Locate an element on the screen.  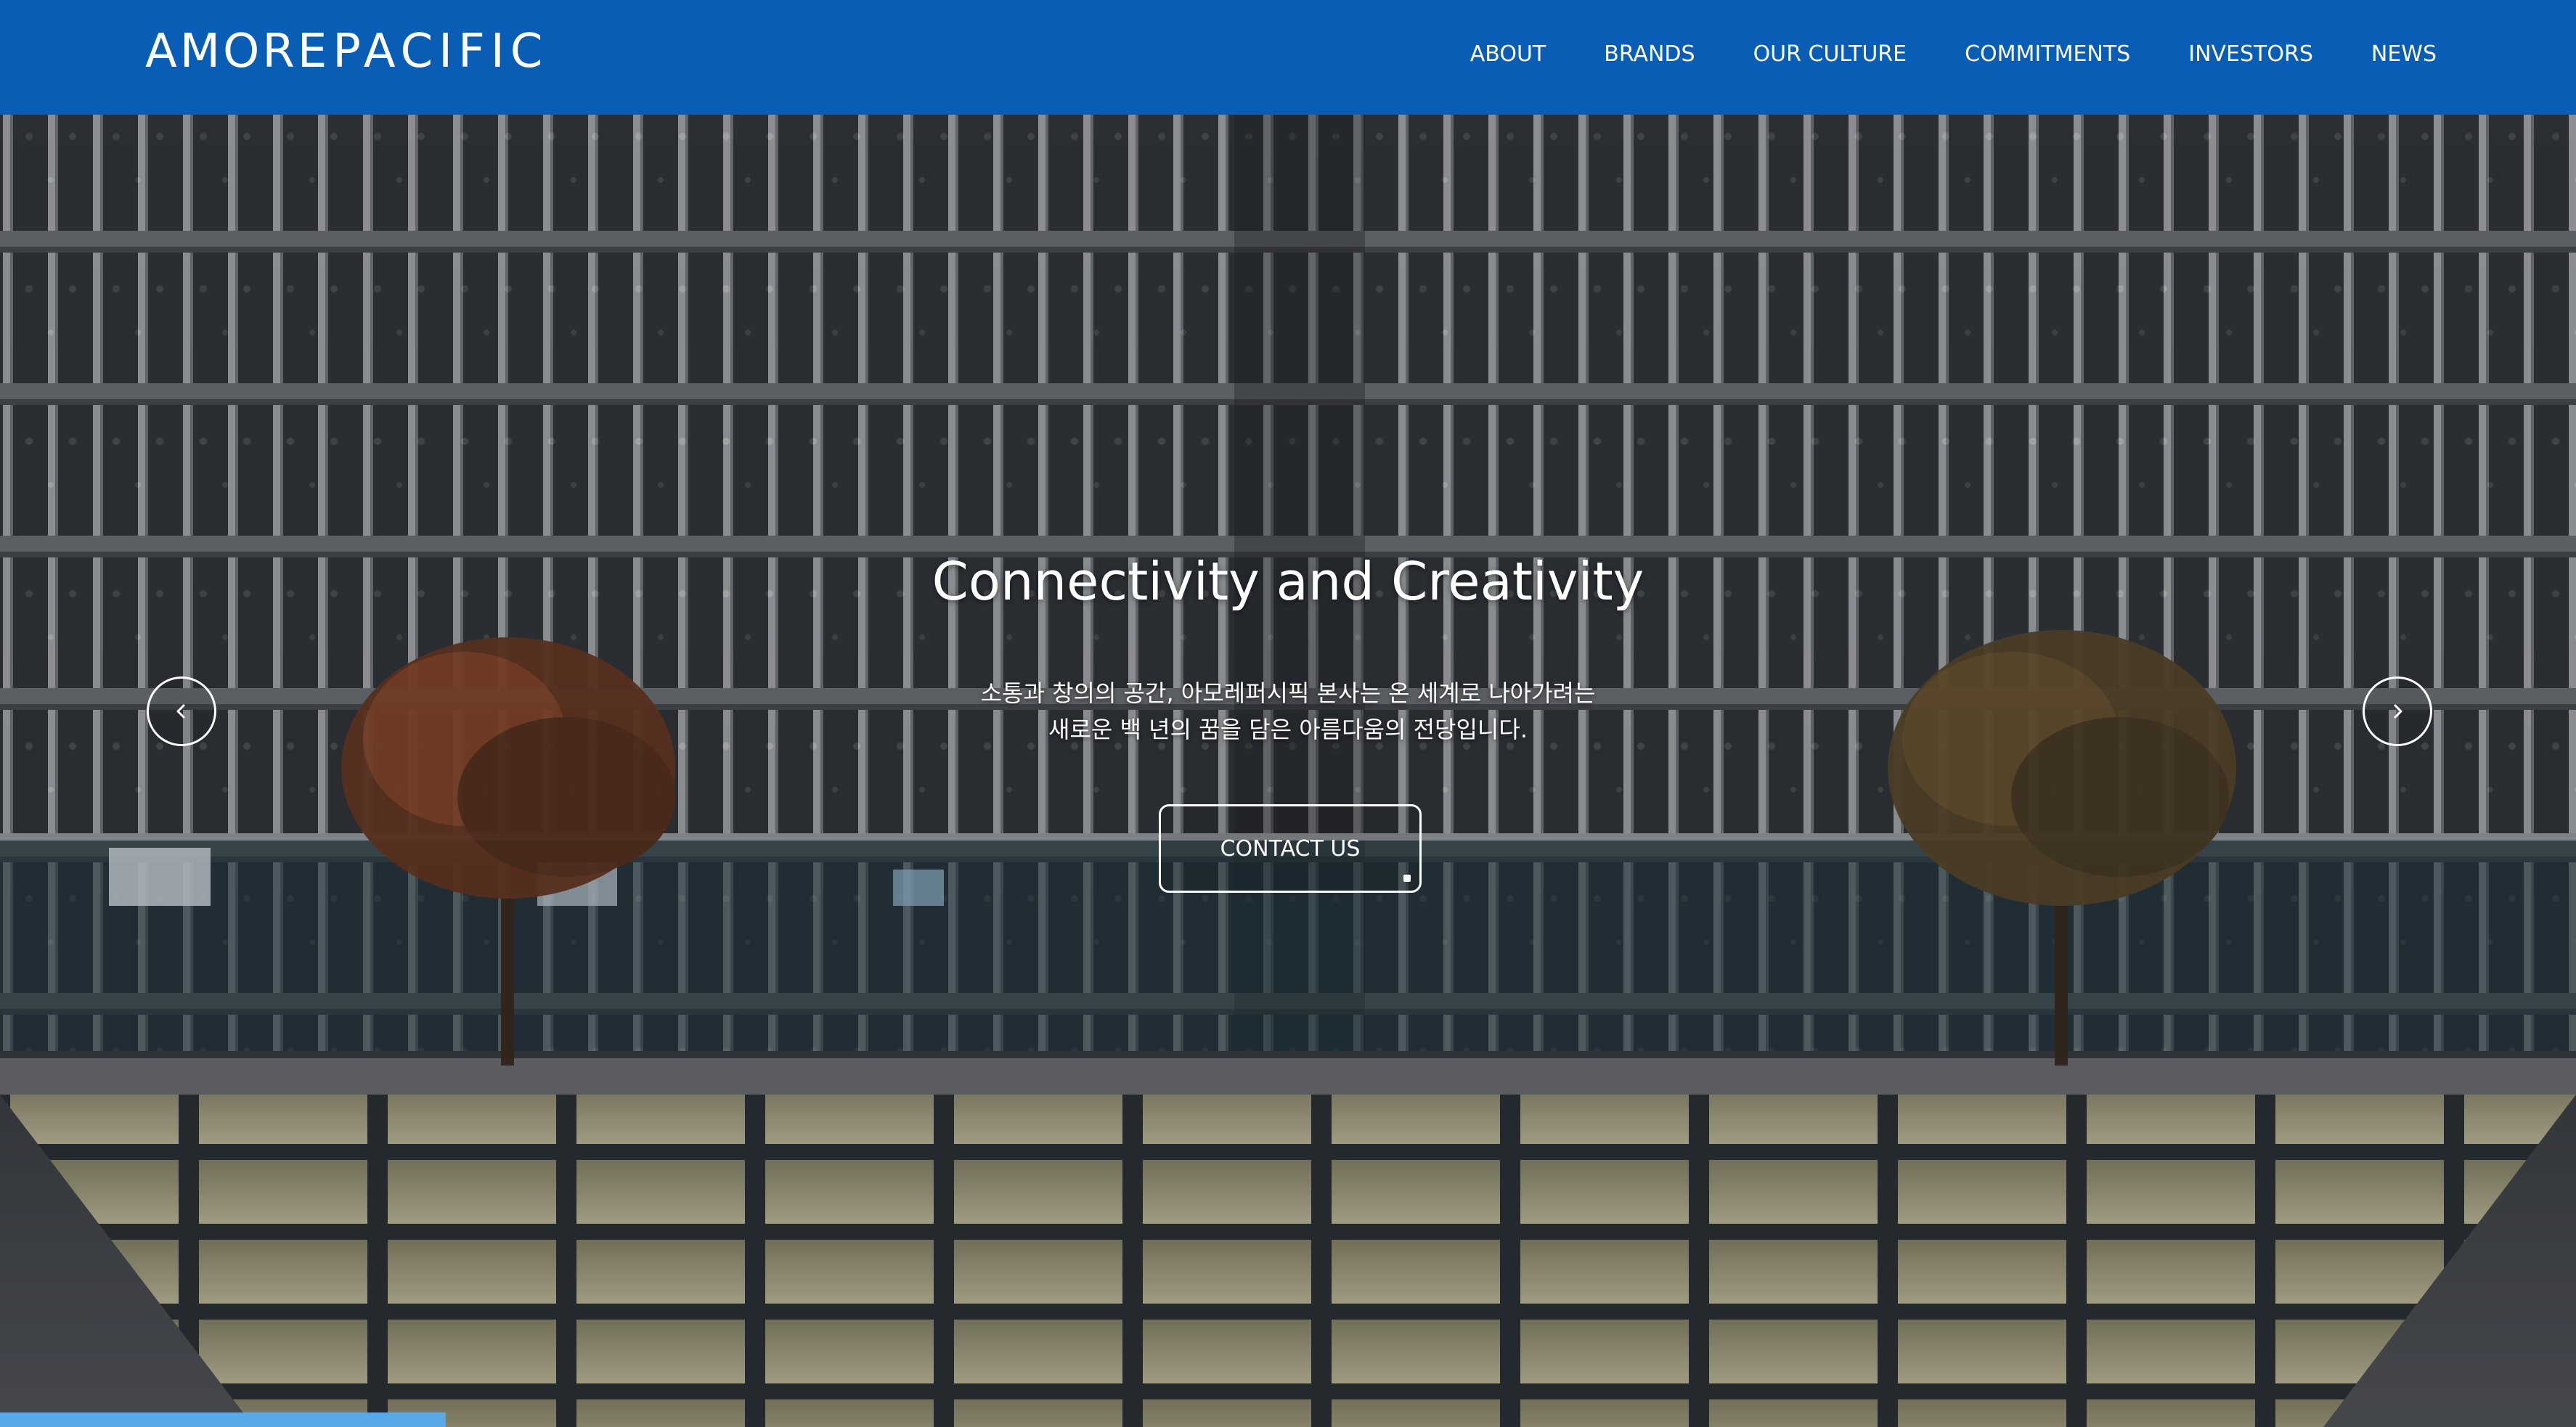
contact-us-button: CONTACT US is located at coordinates (1290, 848).